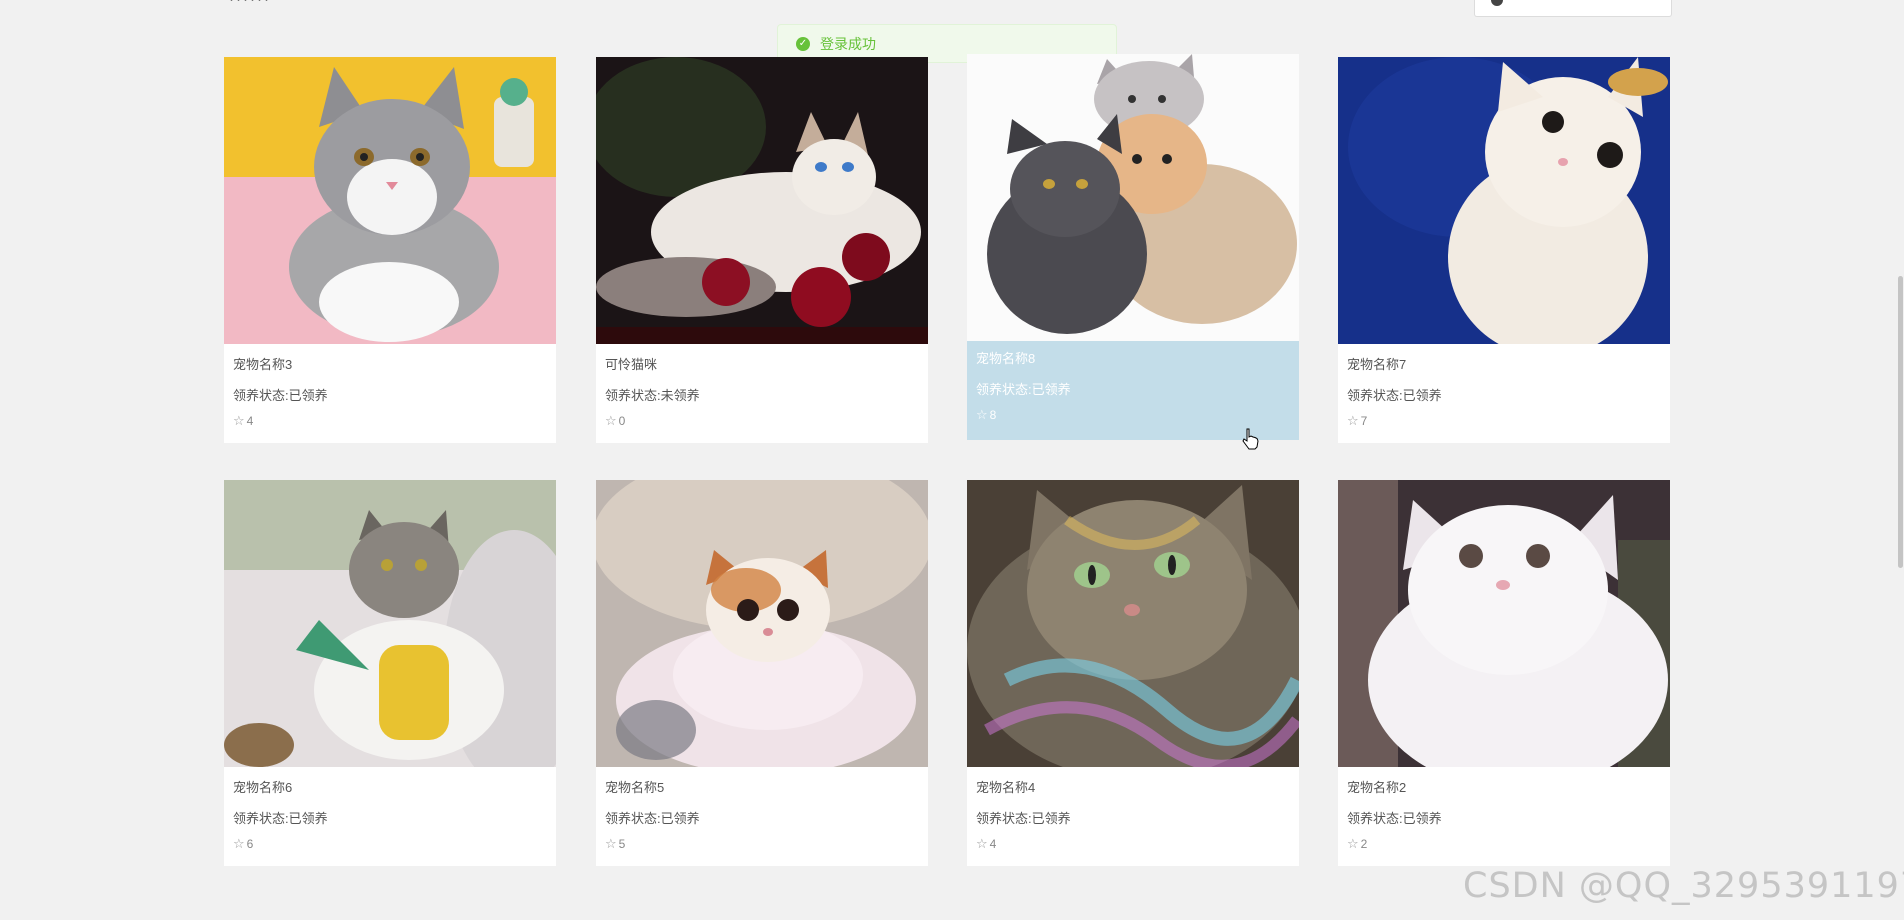  What do you see at coordinates (1377, 787) in the screenshot?
I see `pet-name: 宠物名称2` at bounding box center [1377, 787].